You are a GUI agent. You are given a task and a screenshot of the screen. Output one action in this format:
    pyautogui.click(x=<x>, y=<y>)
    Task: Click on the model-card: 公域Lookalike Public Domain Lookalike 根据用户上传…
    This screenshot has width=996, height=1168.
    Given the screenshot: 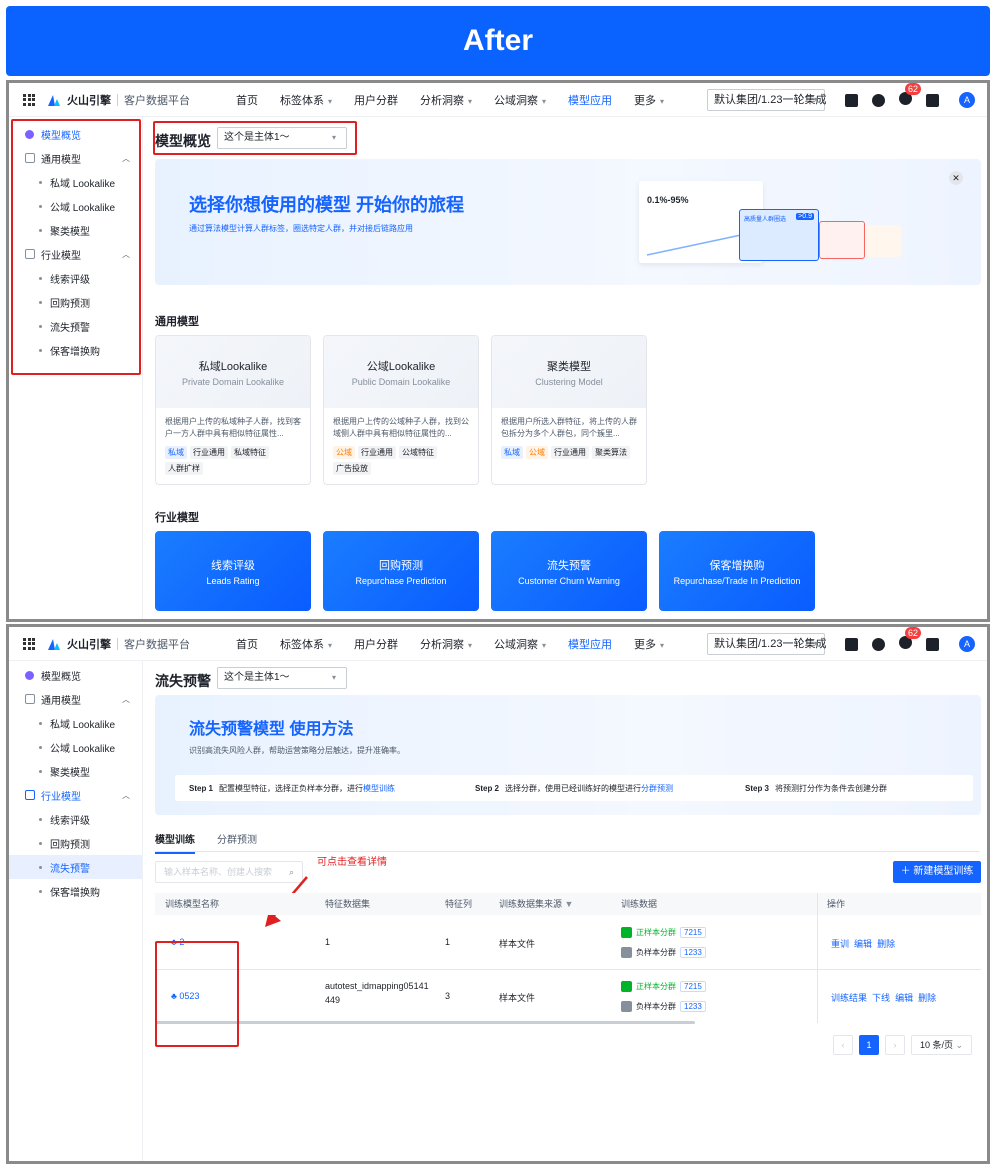 What is the action you would take?
    pyautogui.click(x=401, y=410)
    